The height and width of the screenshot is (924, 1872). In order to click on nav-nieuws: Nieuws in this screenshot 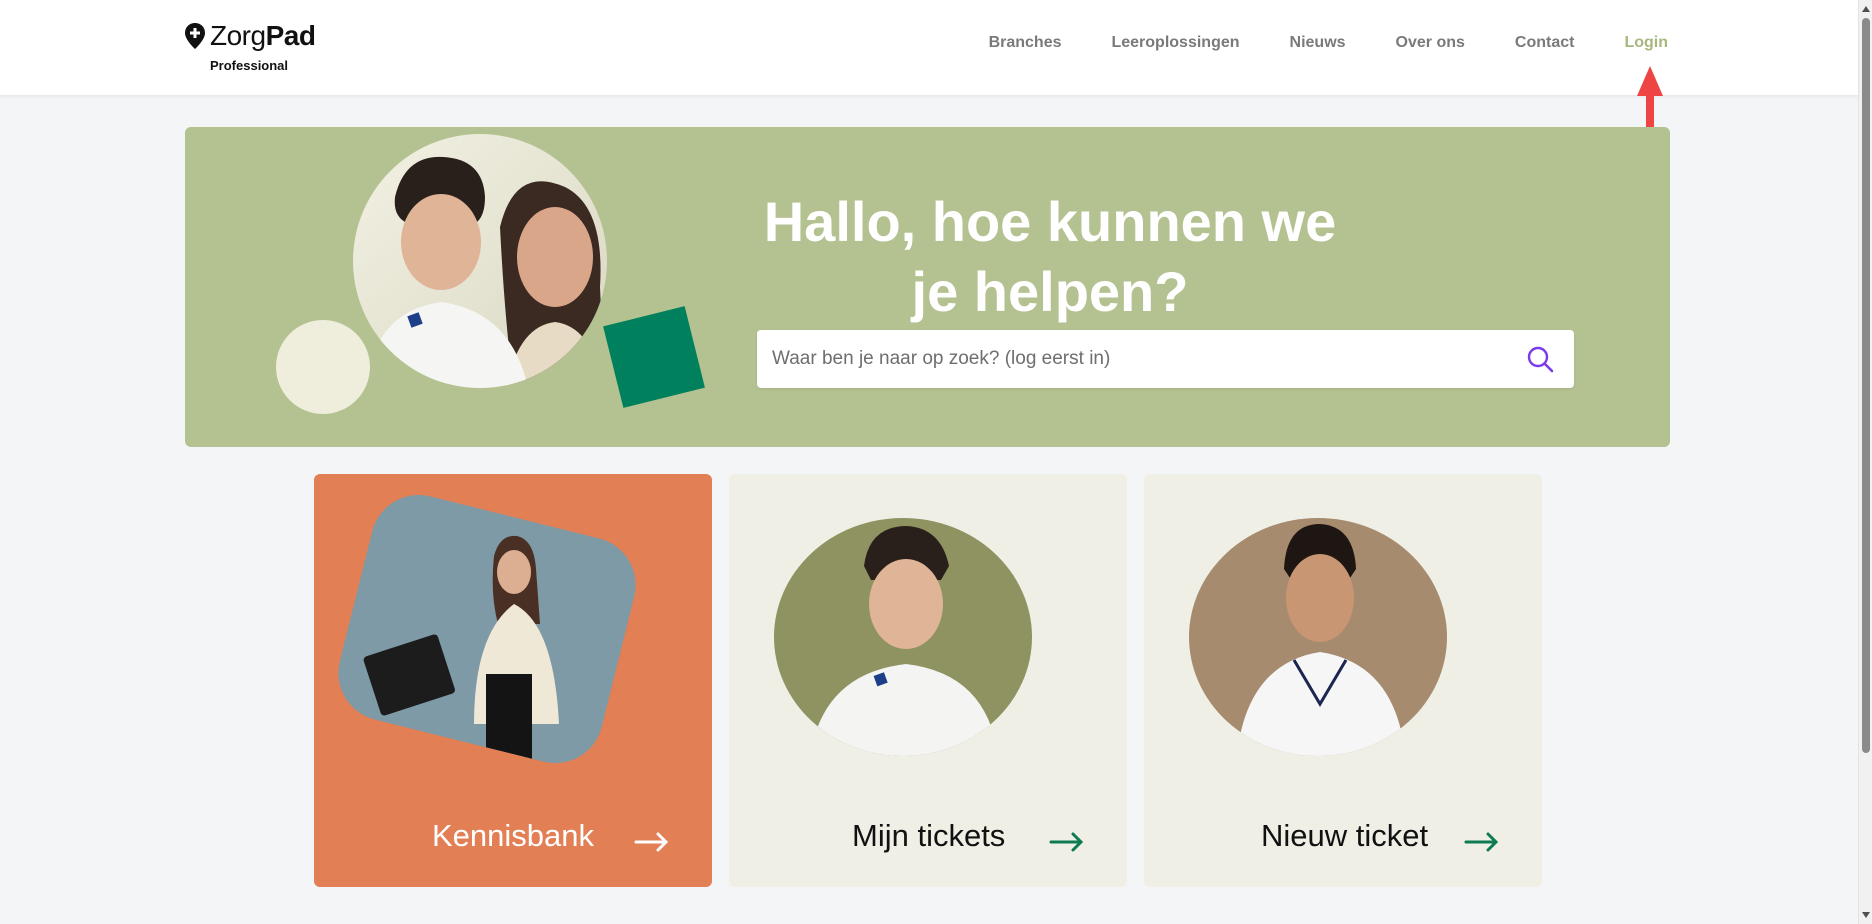, I will do `click(1318, 43)`.